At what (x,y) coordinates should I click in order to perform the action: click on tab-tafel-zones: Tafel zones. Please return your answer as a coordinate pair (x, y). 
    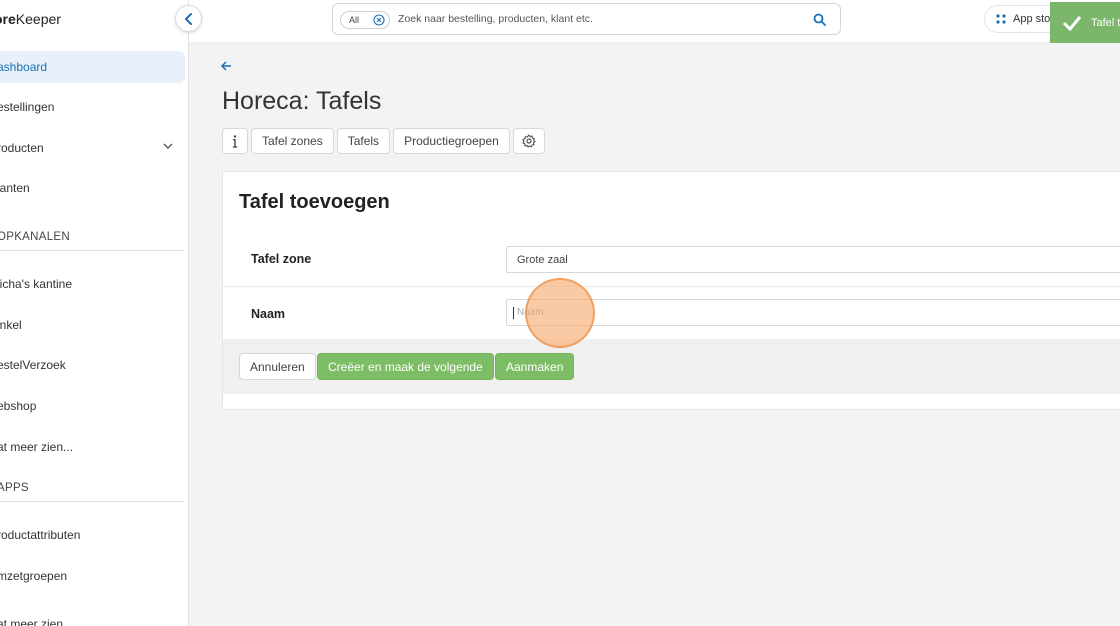
    Looking at the image, I should click on (292, 141).